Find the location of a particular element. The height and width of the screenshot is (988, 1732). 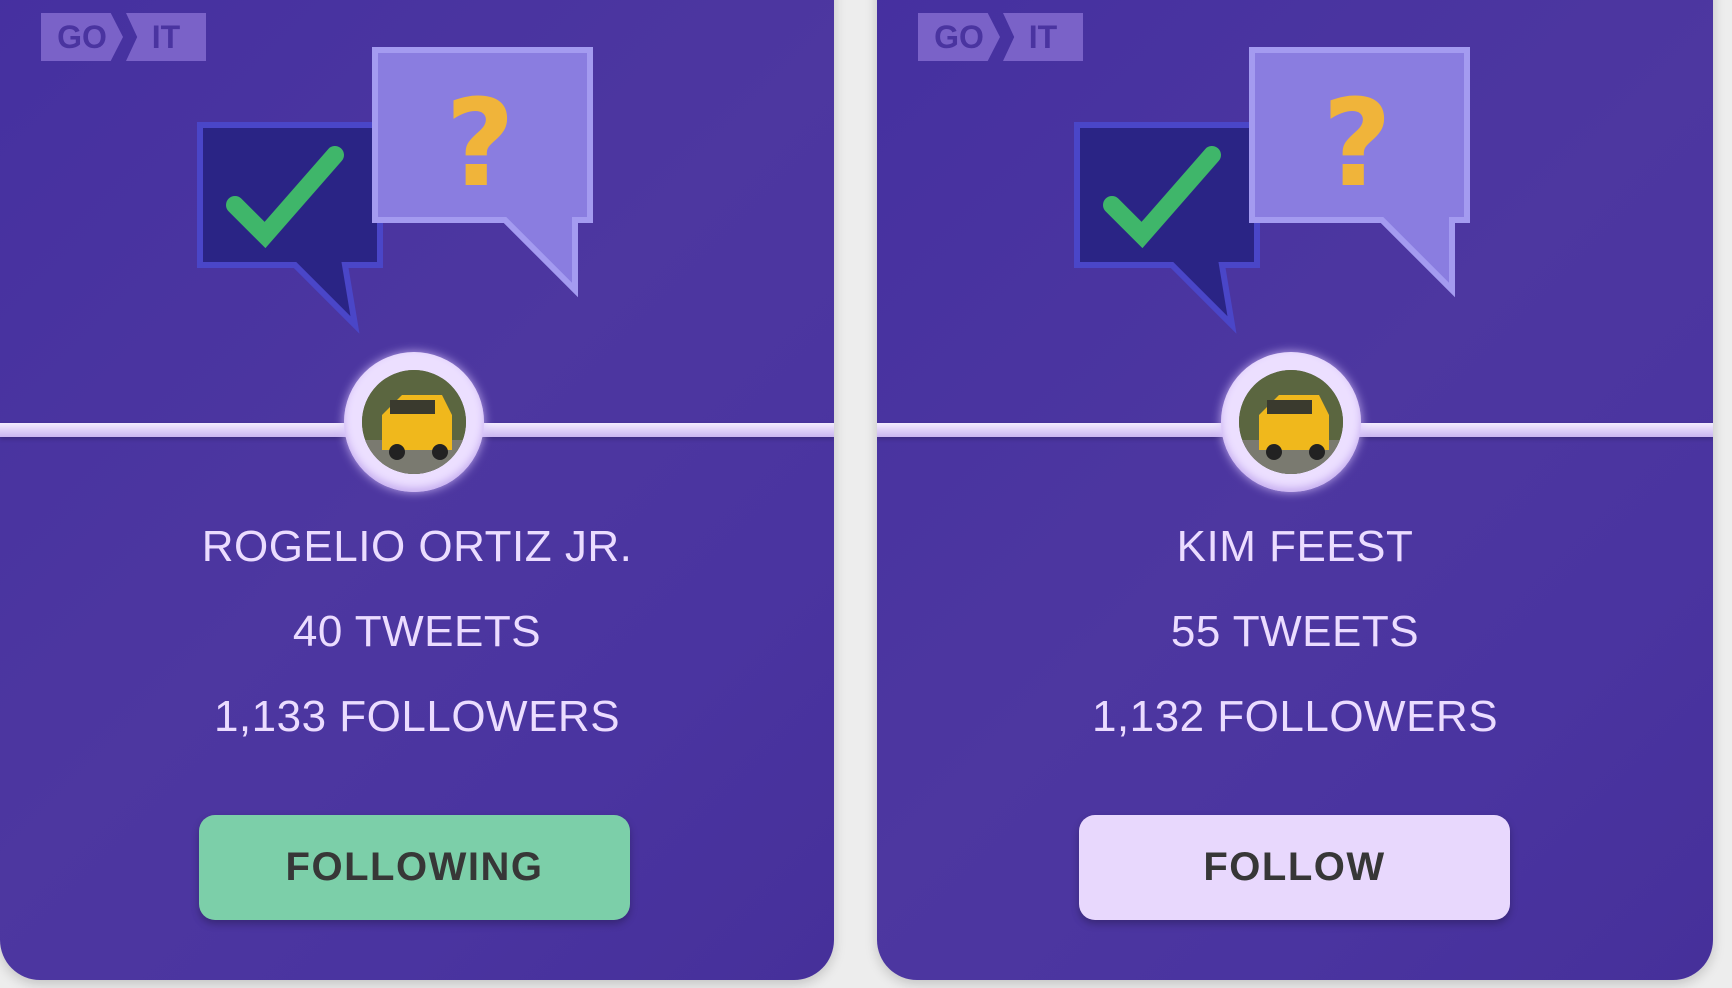

tweet-count: 55 TWEETS is located at coordinates (1295, 631).